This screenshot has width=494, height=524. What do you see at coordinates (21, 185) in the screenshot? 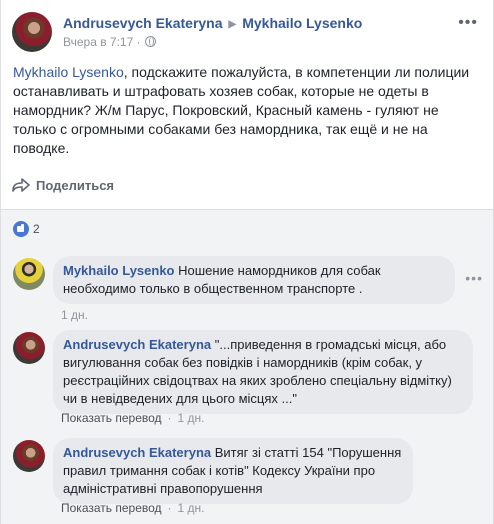
I see `share-arrow-icon` at bounding box center [21, 185].